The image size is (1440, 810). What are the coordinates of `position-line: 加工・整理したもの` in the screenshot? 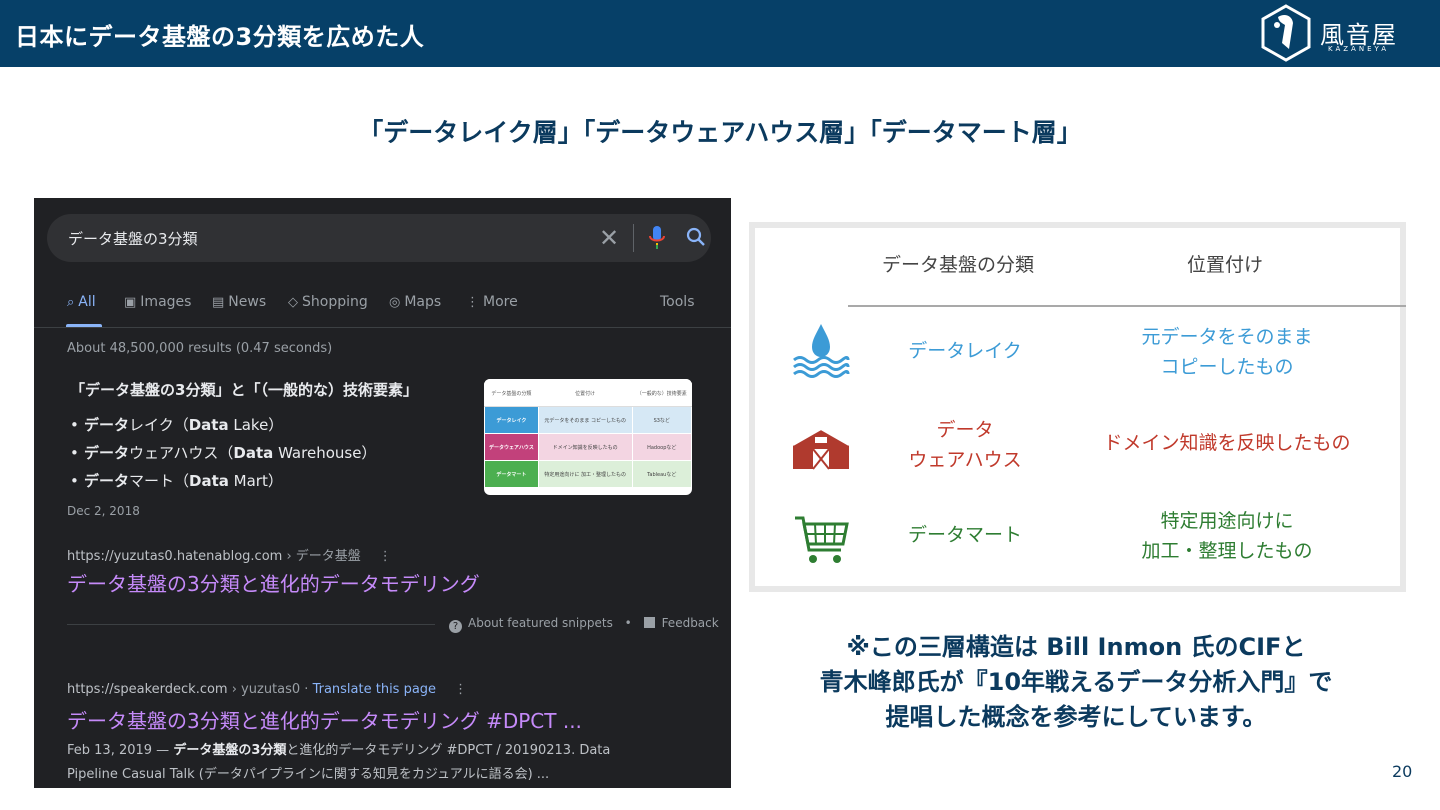 It's located at (1227, 551).